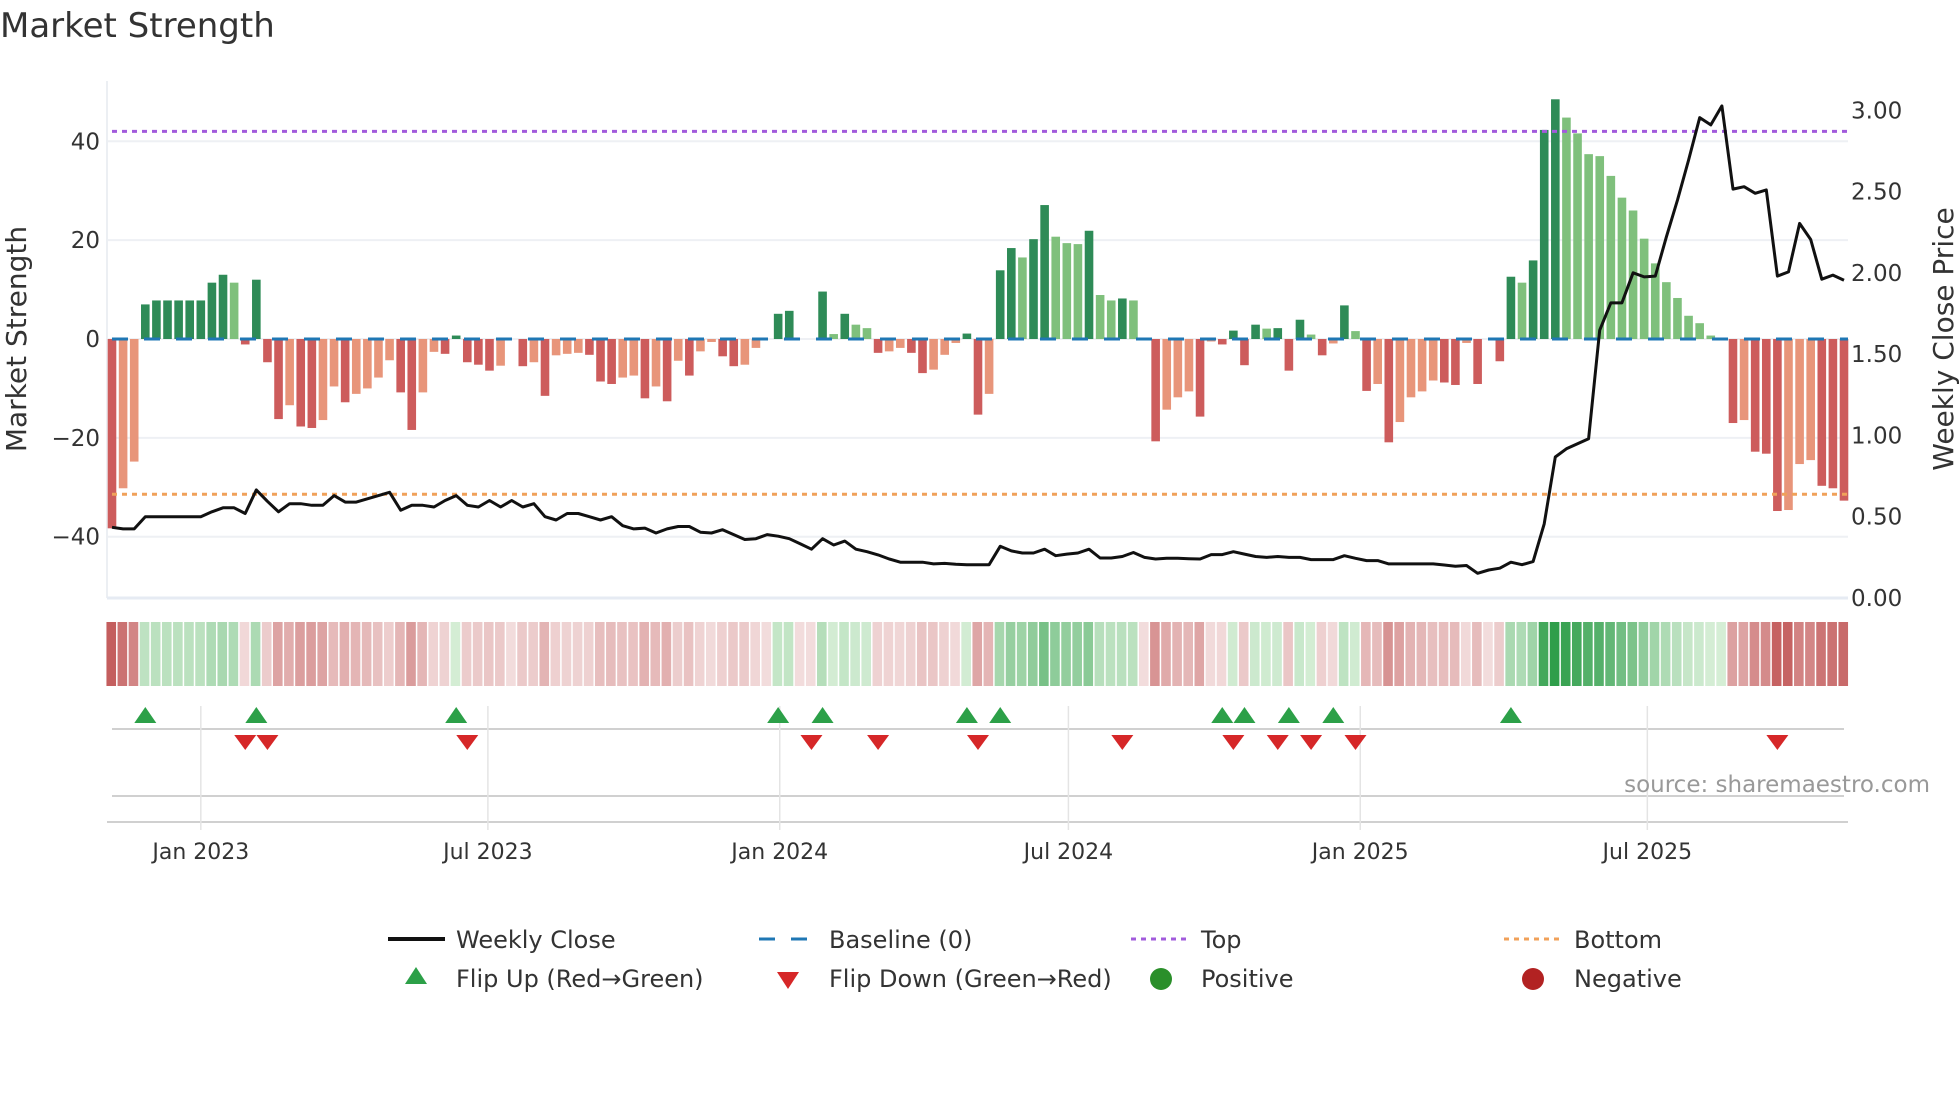 This screenshot has width=1960, height=1102. What do you see at coordinates (1943, 338) in the screenshot?
I see `right-axis-label: Weekly Close Price` at bounding box center [1943, 338].